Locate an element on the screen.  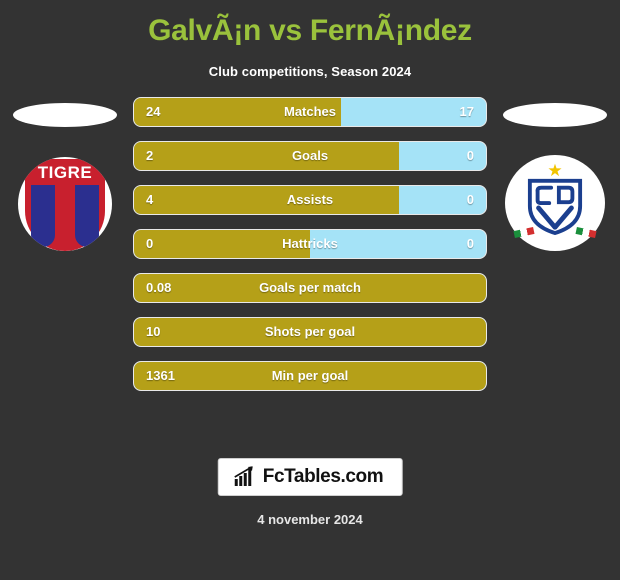
tigre-stripe-left is located at coordinates (43, 216).